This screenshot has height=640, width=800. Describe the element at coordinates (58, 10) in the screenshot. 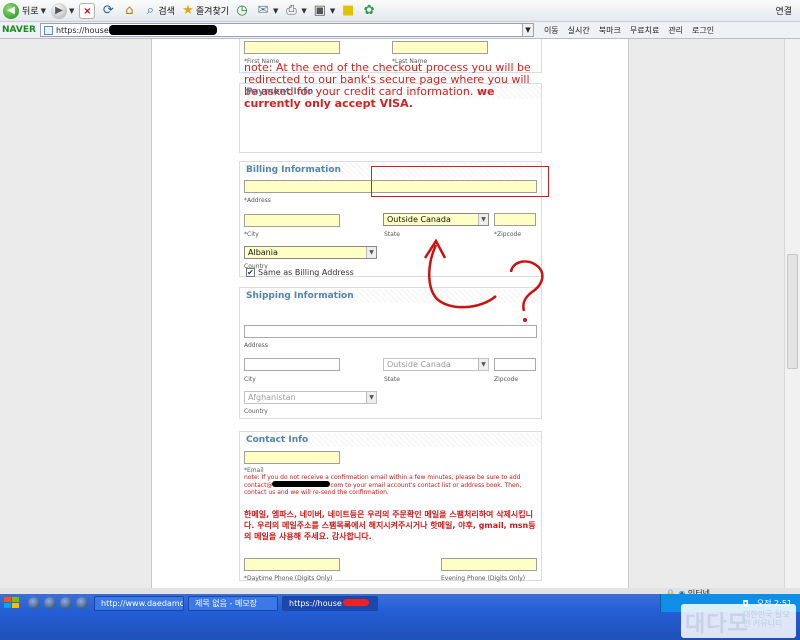

I see `forward-arrow-icon: ▶` at that location.